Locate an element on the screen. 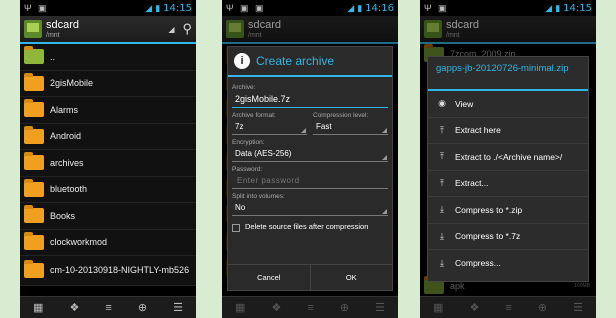 This screenshot has height=318, width=616. search-icon: ⚲ is located at coordinates (187, 29).